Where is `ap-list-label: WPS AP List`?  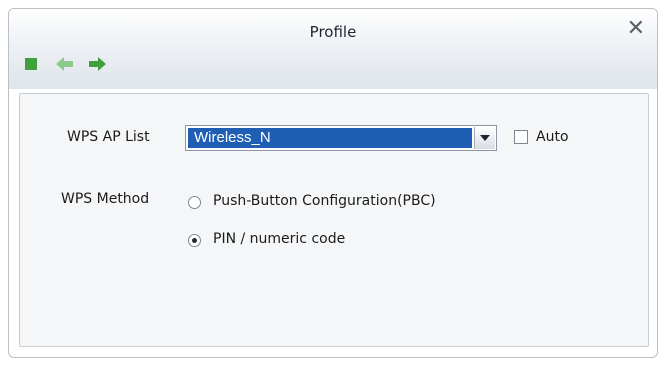
ap-list-label: WPS AP List is located at coordinates (108, 137).